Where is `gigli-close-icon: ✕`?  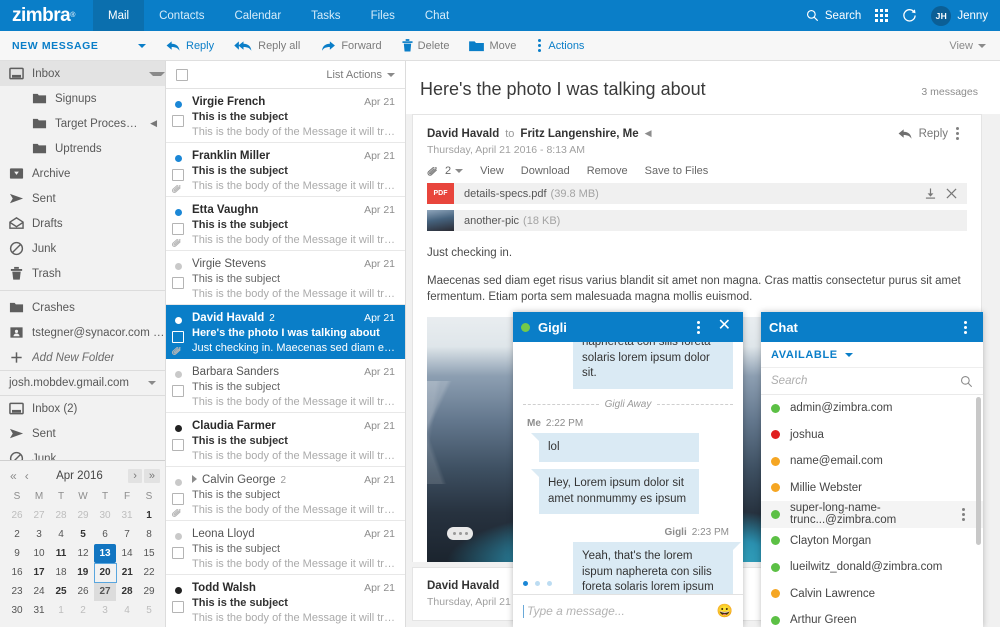 gigli-close-icon: ✕ is located at coordinates (724, 327).